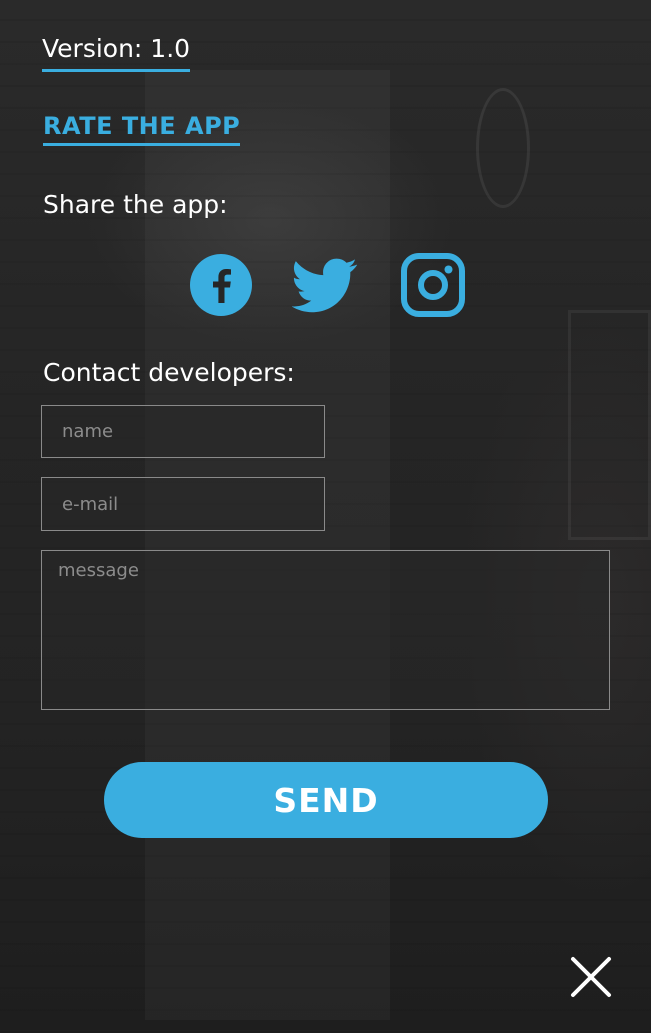  What do you see at coordinates (169, 372) in the screenshot?
I see `contact-label: Contact developers:` at bounding box center [169, 372].